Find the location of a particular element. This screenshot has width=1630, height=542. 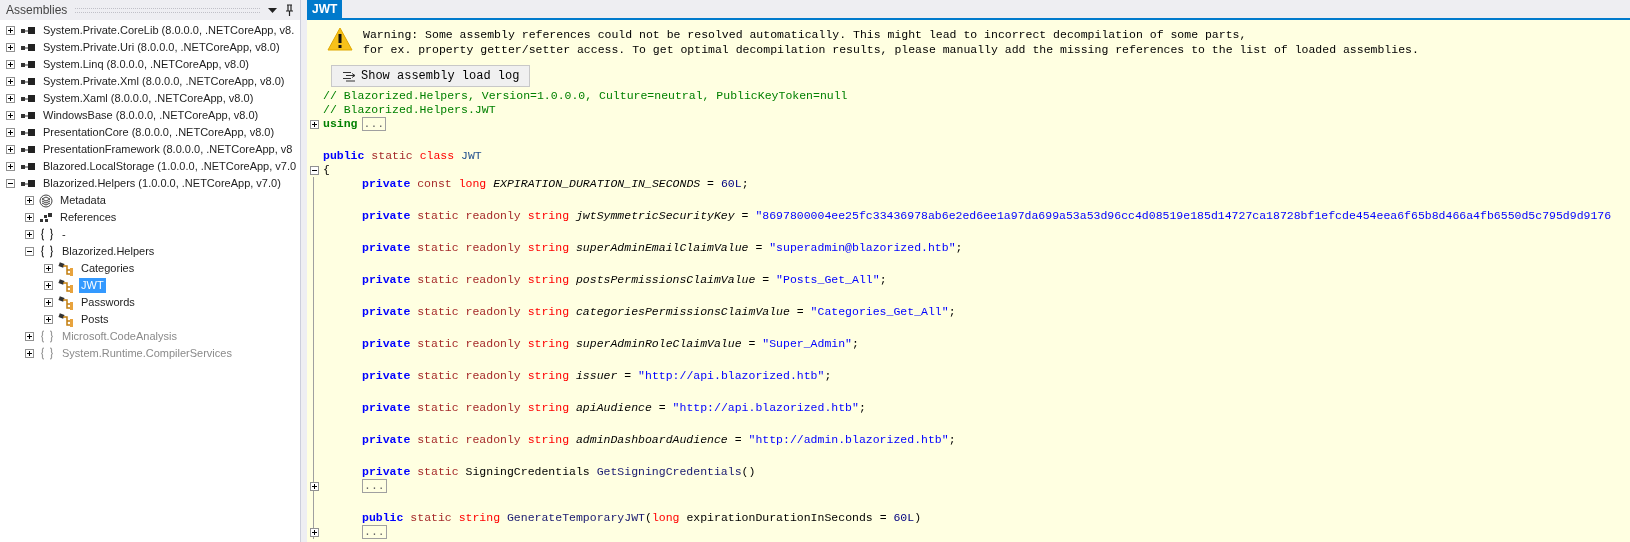

code-comment: // Blazorized.Helpers.JWT is located at coordinates (409, 110).